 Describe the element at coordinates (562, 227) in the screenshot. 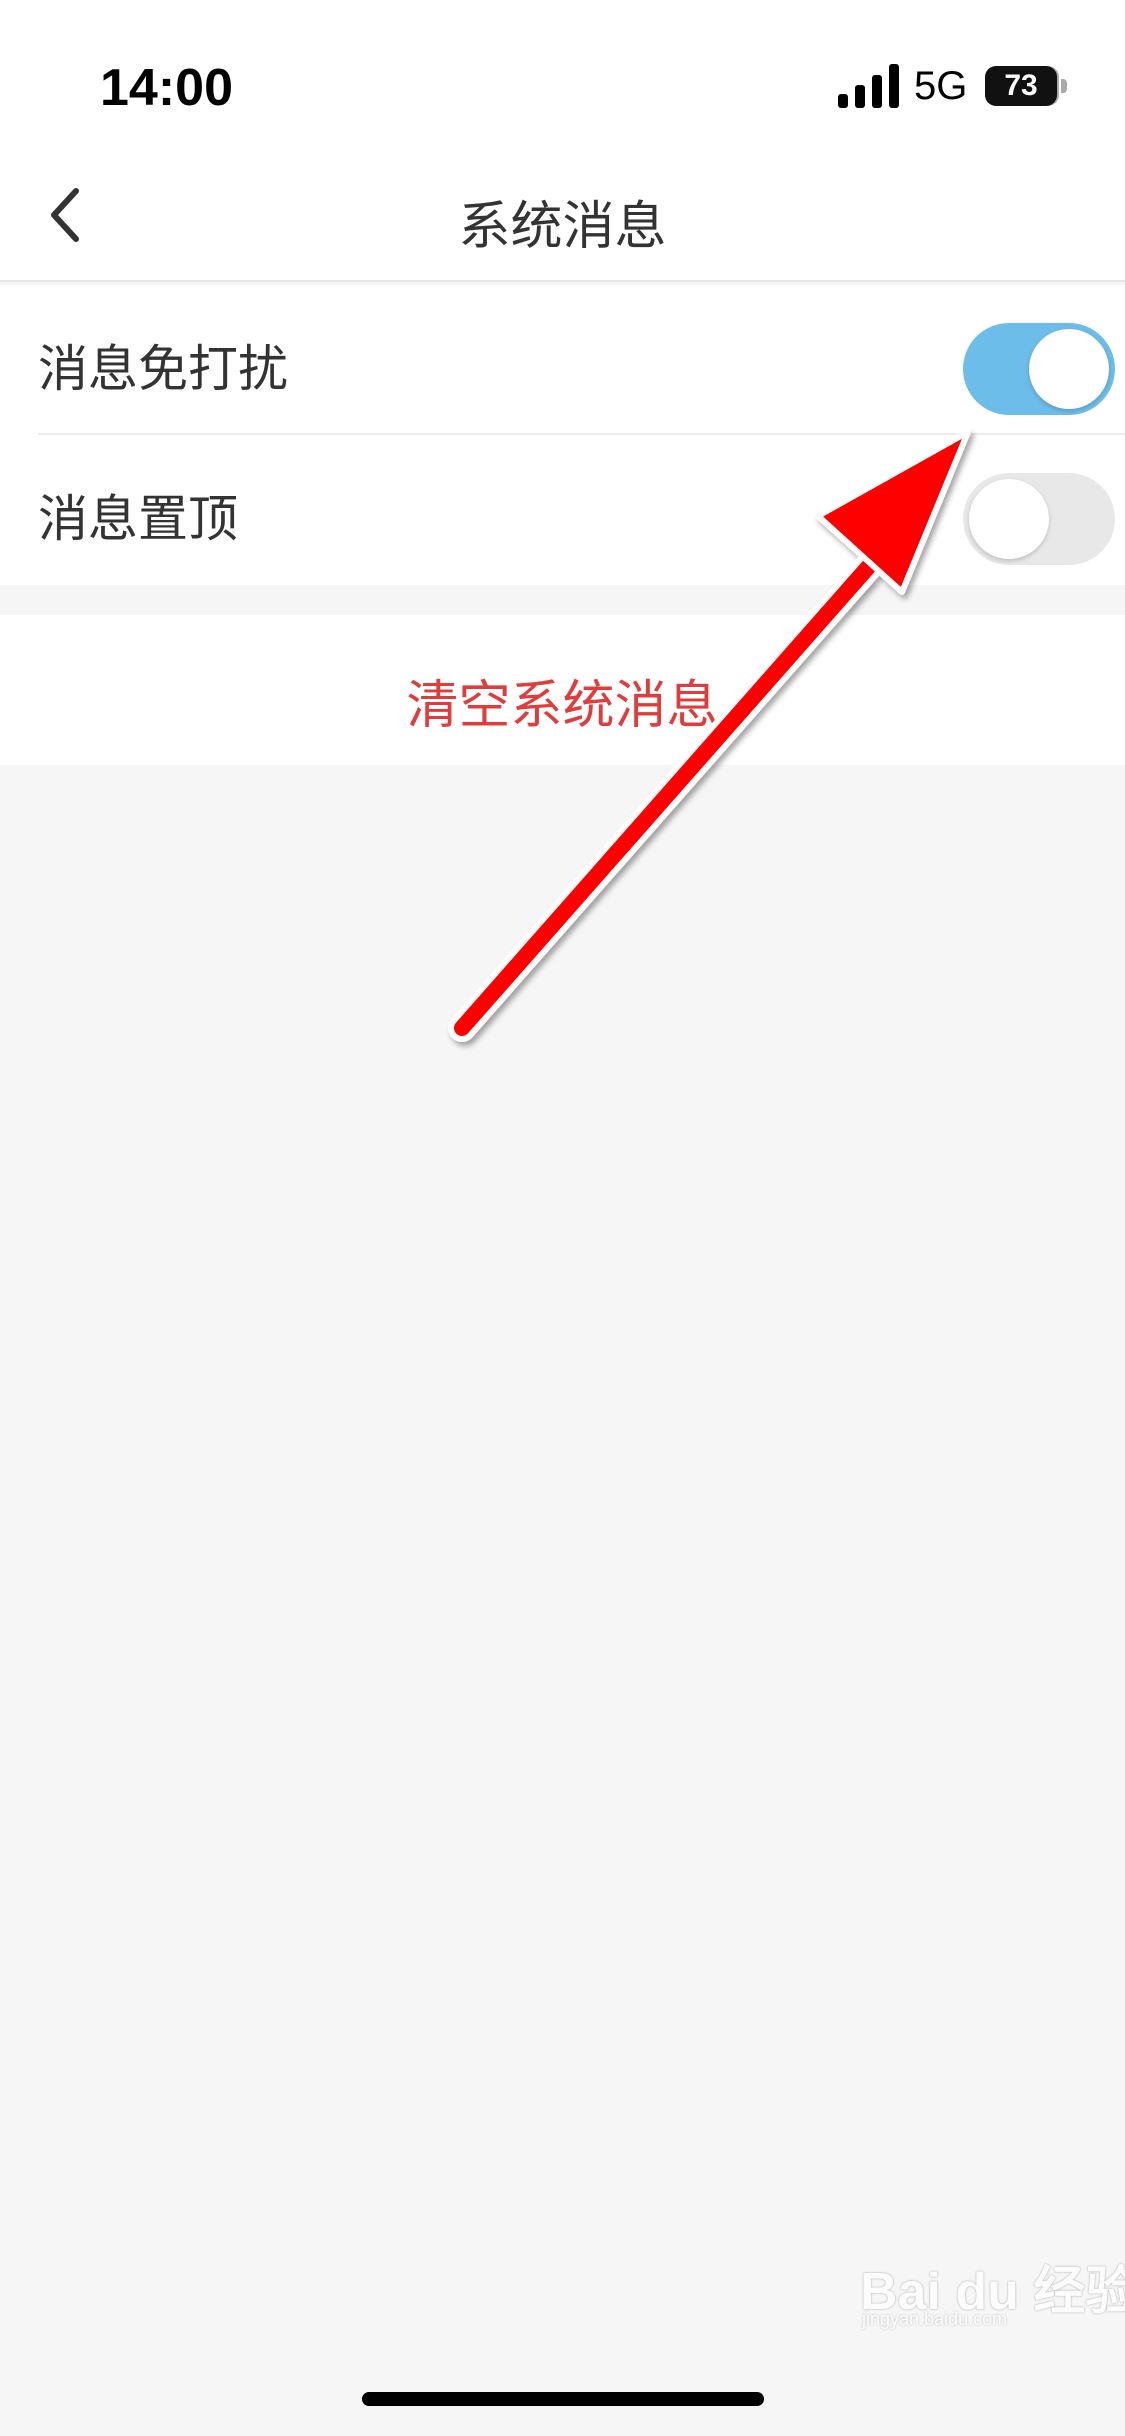

I see `page-title: 系统消息` at that location.